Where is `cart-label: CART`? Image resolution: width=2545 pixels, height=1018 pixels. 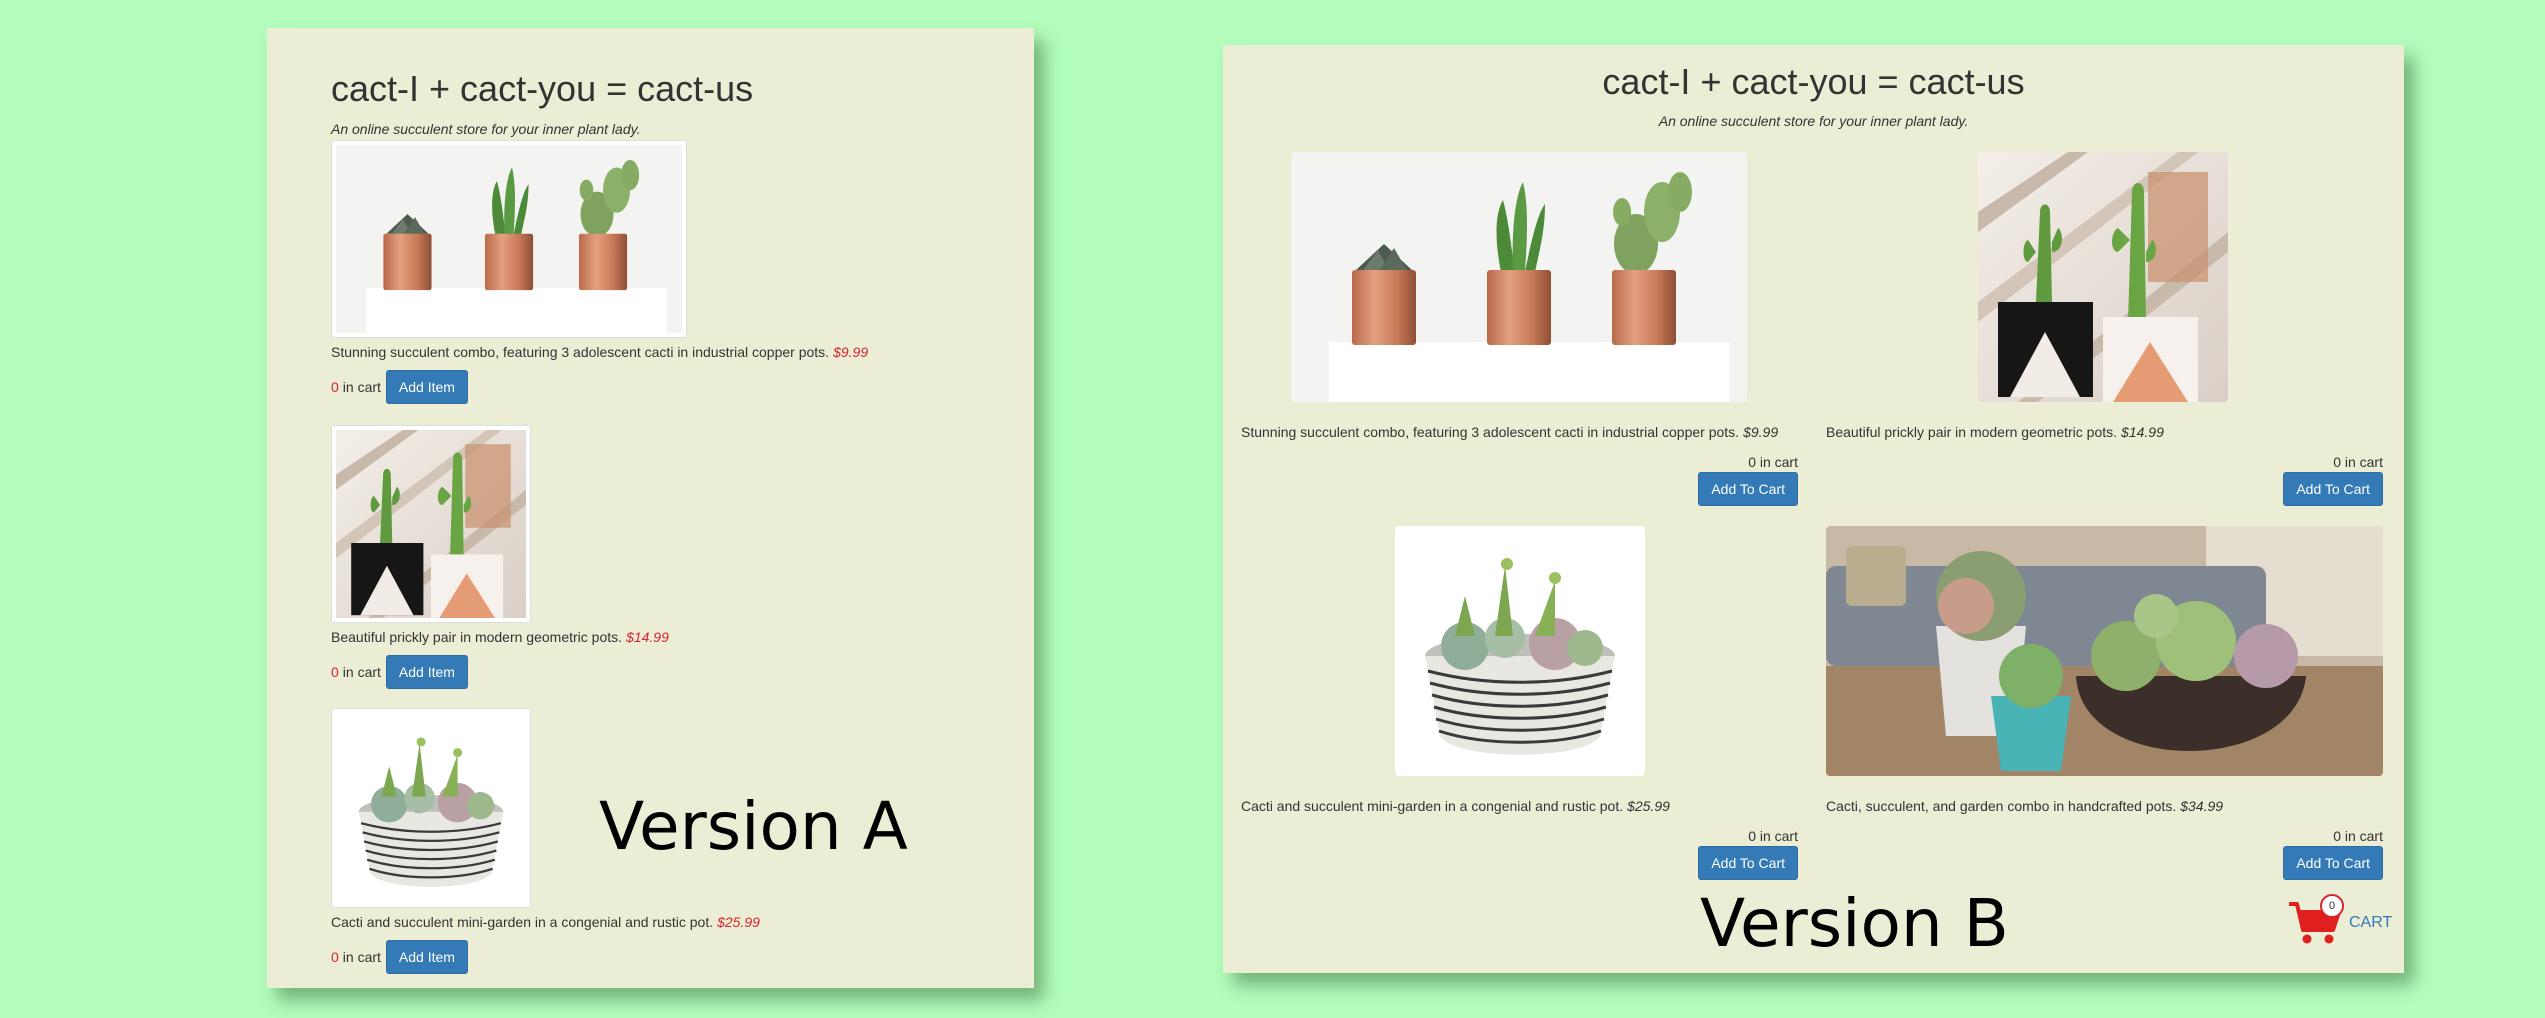
cart-label: CART is located at coordinates (2370, 923).